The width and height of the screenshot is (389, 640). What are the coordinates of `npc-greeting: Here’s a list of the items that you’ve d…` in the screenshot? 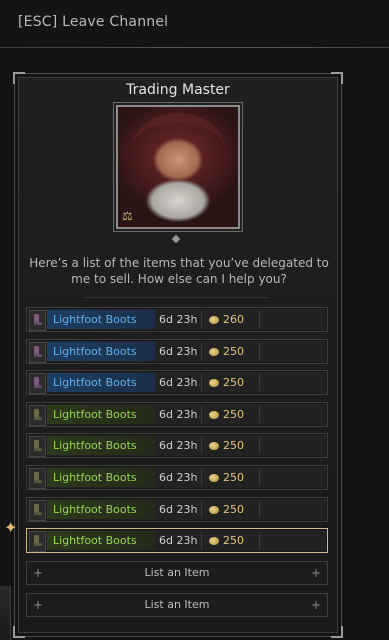 It's located at (179, 271).